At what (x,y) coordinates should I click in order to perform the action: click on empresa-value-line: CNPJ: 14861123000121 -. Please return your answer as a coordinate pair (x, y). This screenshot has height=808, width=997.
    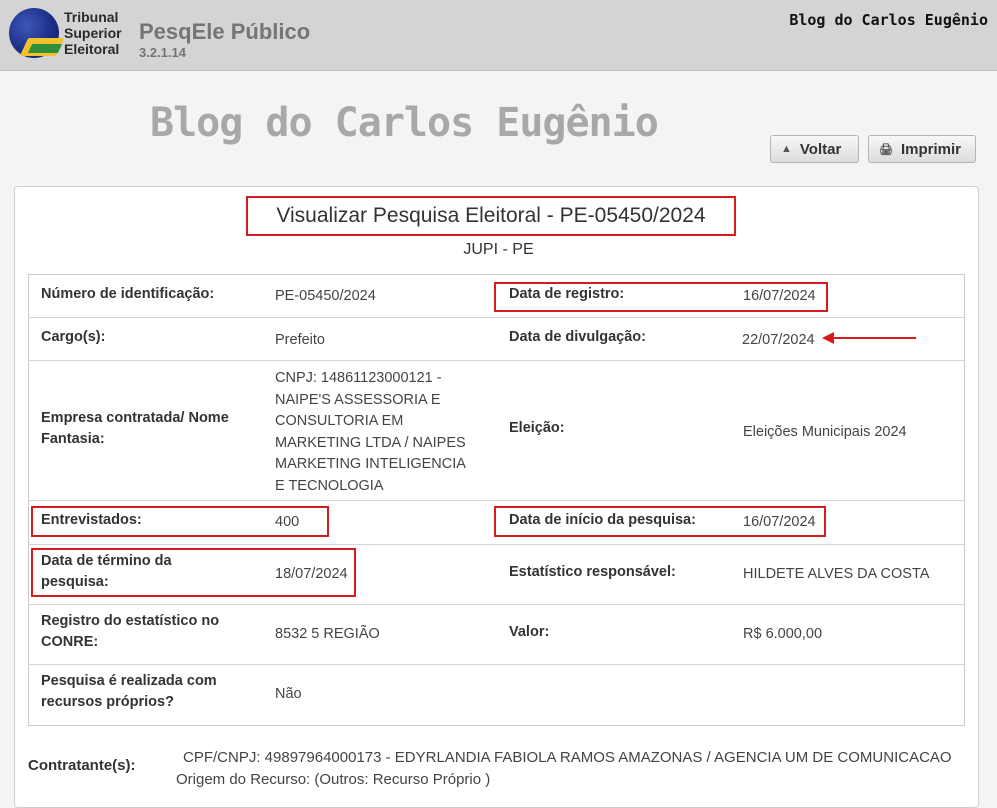
    Looking at the image, I should click on (358, 378).